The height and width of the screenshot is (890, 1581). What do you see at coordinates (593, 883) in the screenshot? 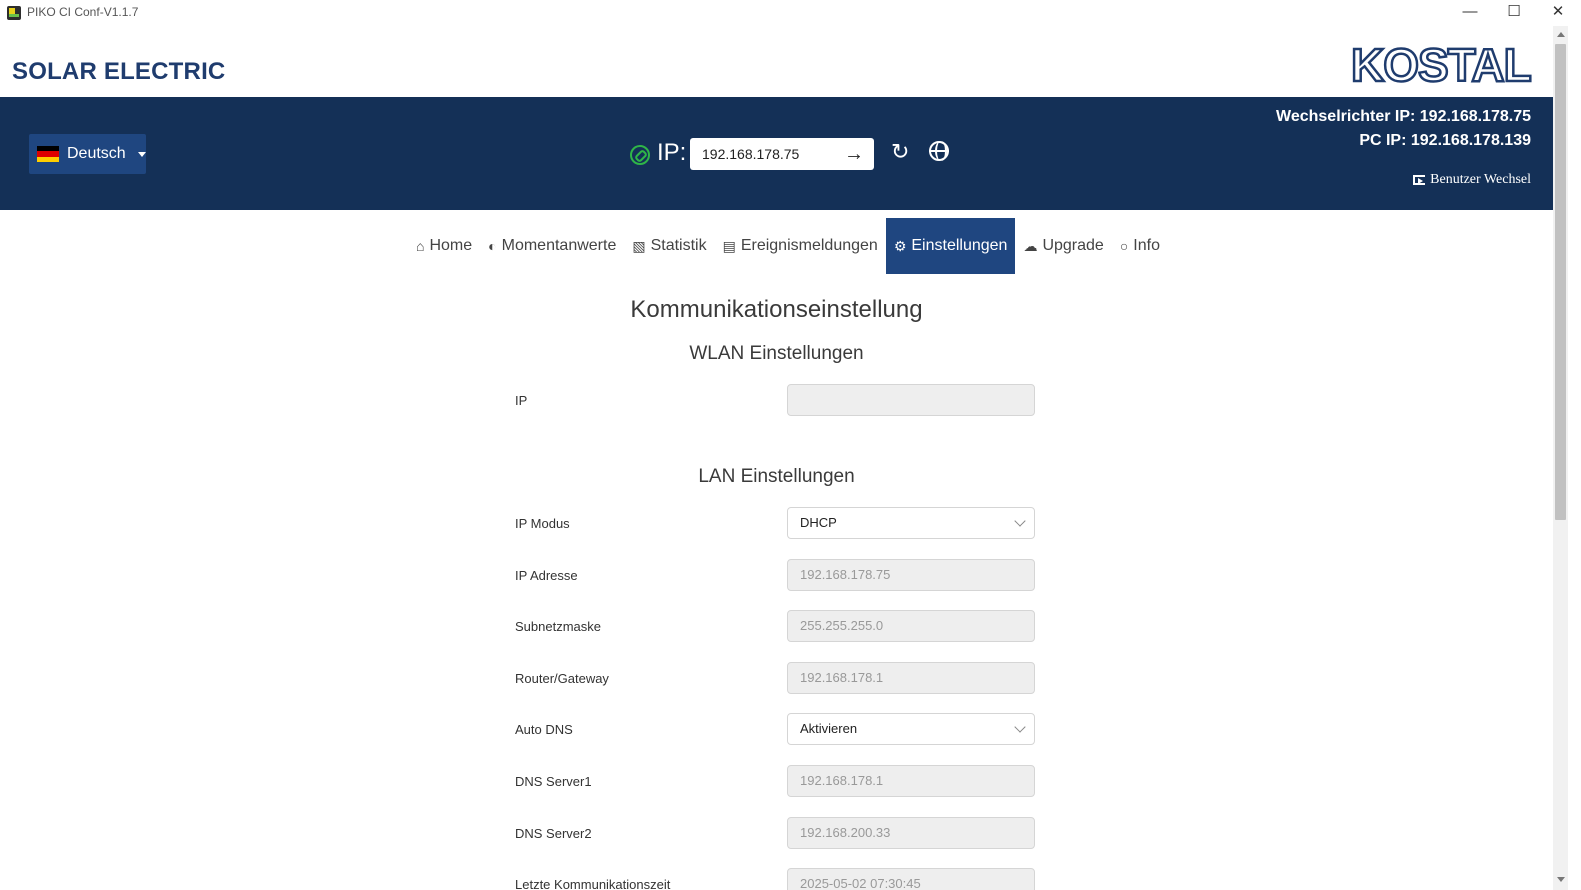
I see `last-comm-label: Letzte Kommunikationszeit` at bounding box center [593, 883].